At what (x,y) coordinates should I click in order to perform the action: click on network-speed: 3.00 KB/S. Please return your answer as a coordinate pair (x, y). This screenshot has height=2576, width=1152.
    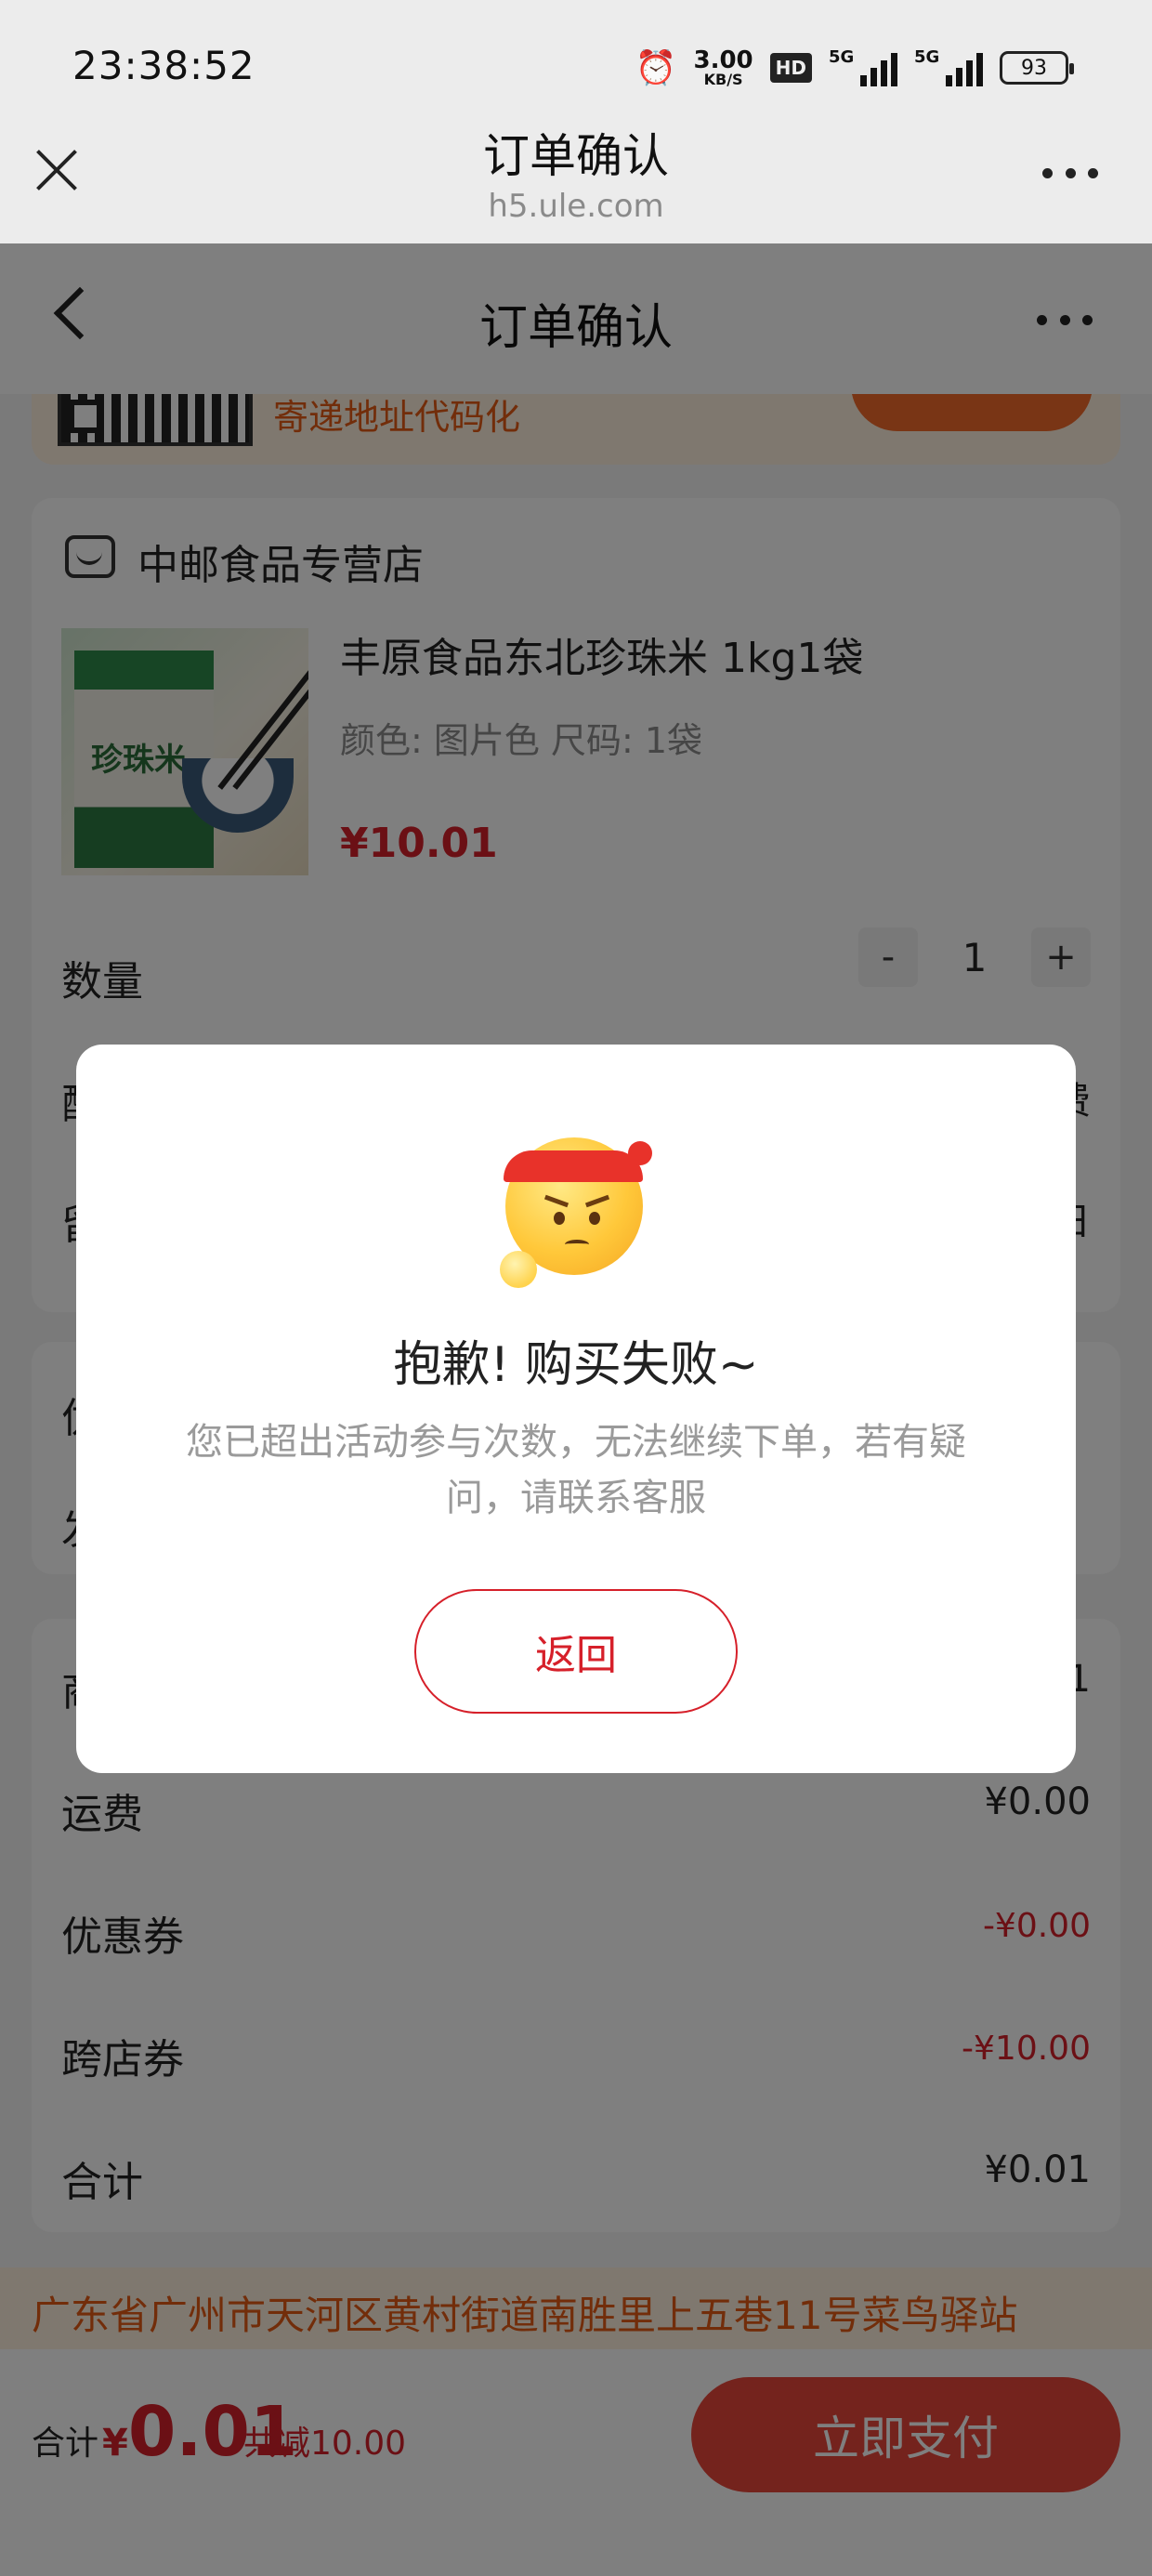
    Looking at the image, I should click on (723, 67).